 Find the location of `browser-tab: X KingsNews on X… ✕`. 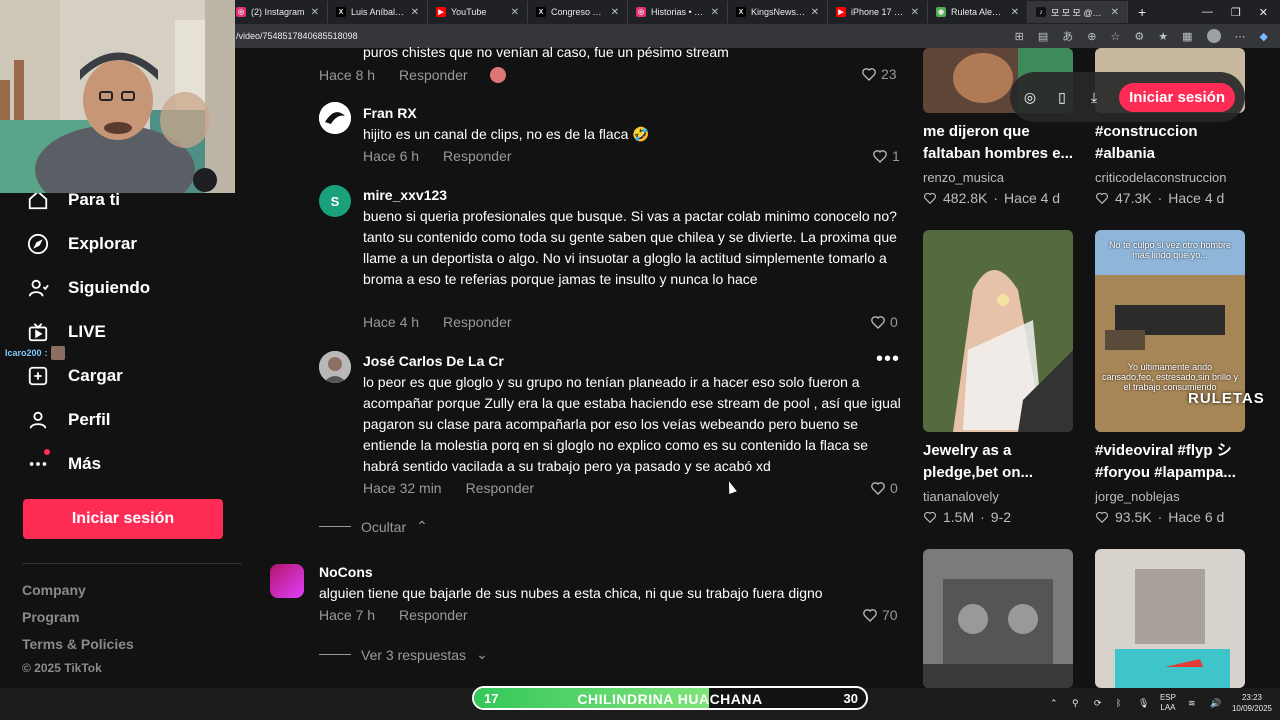

browser-tab: X KingsNews on X… ✕ is located at coordinates (778, 12).